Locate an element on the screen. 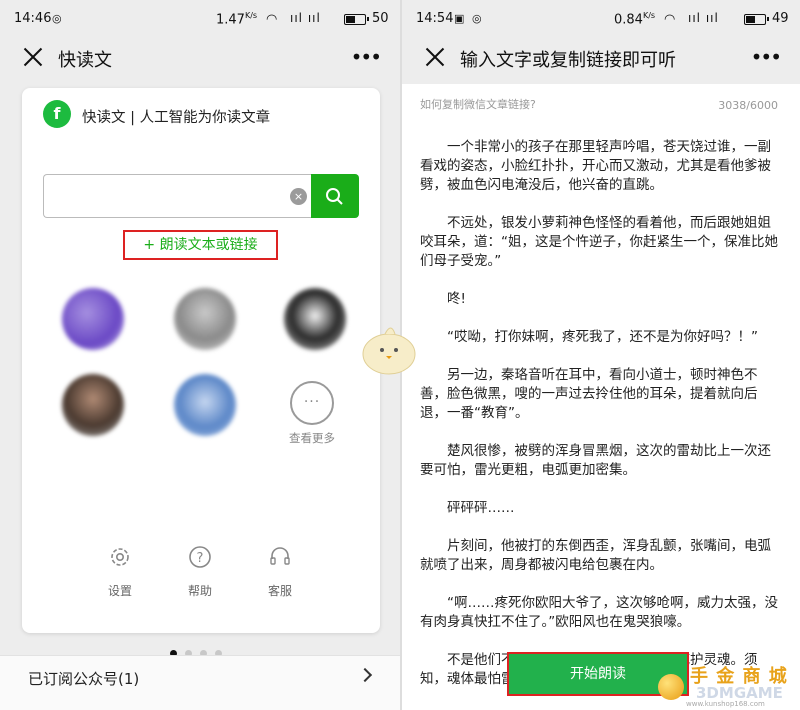 The height and width of the screenshot is (710, 800). article-paragraph: 咚! is located at coordinates (456, 299).